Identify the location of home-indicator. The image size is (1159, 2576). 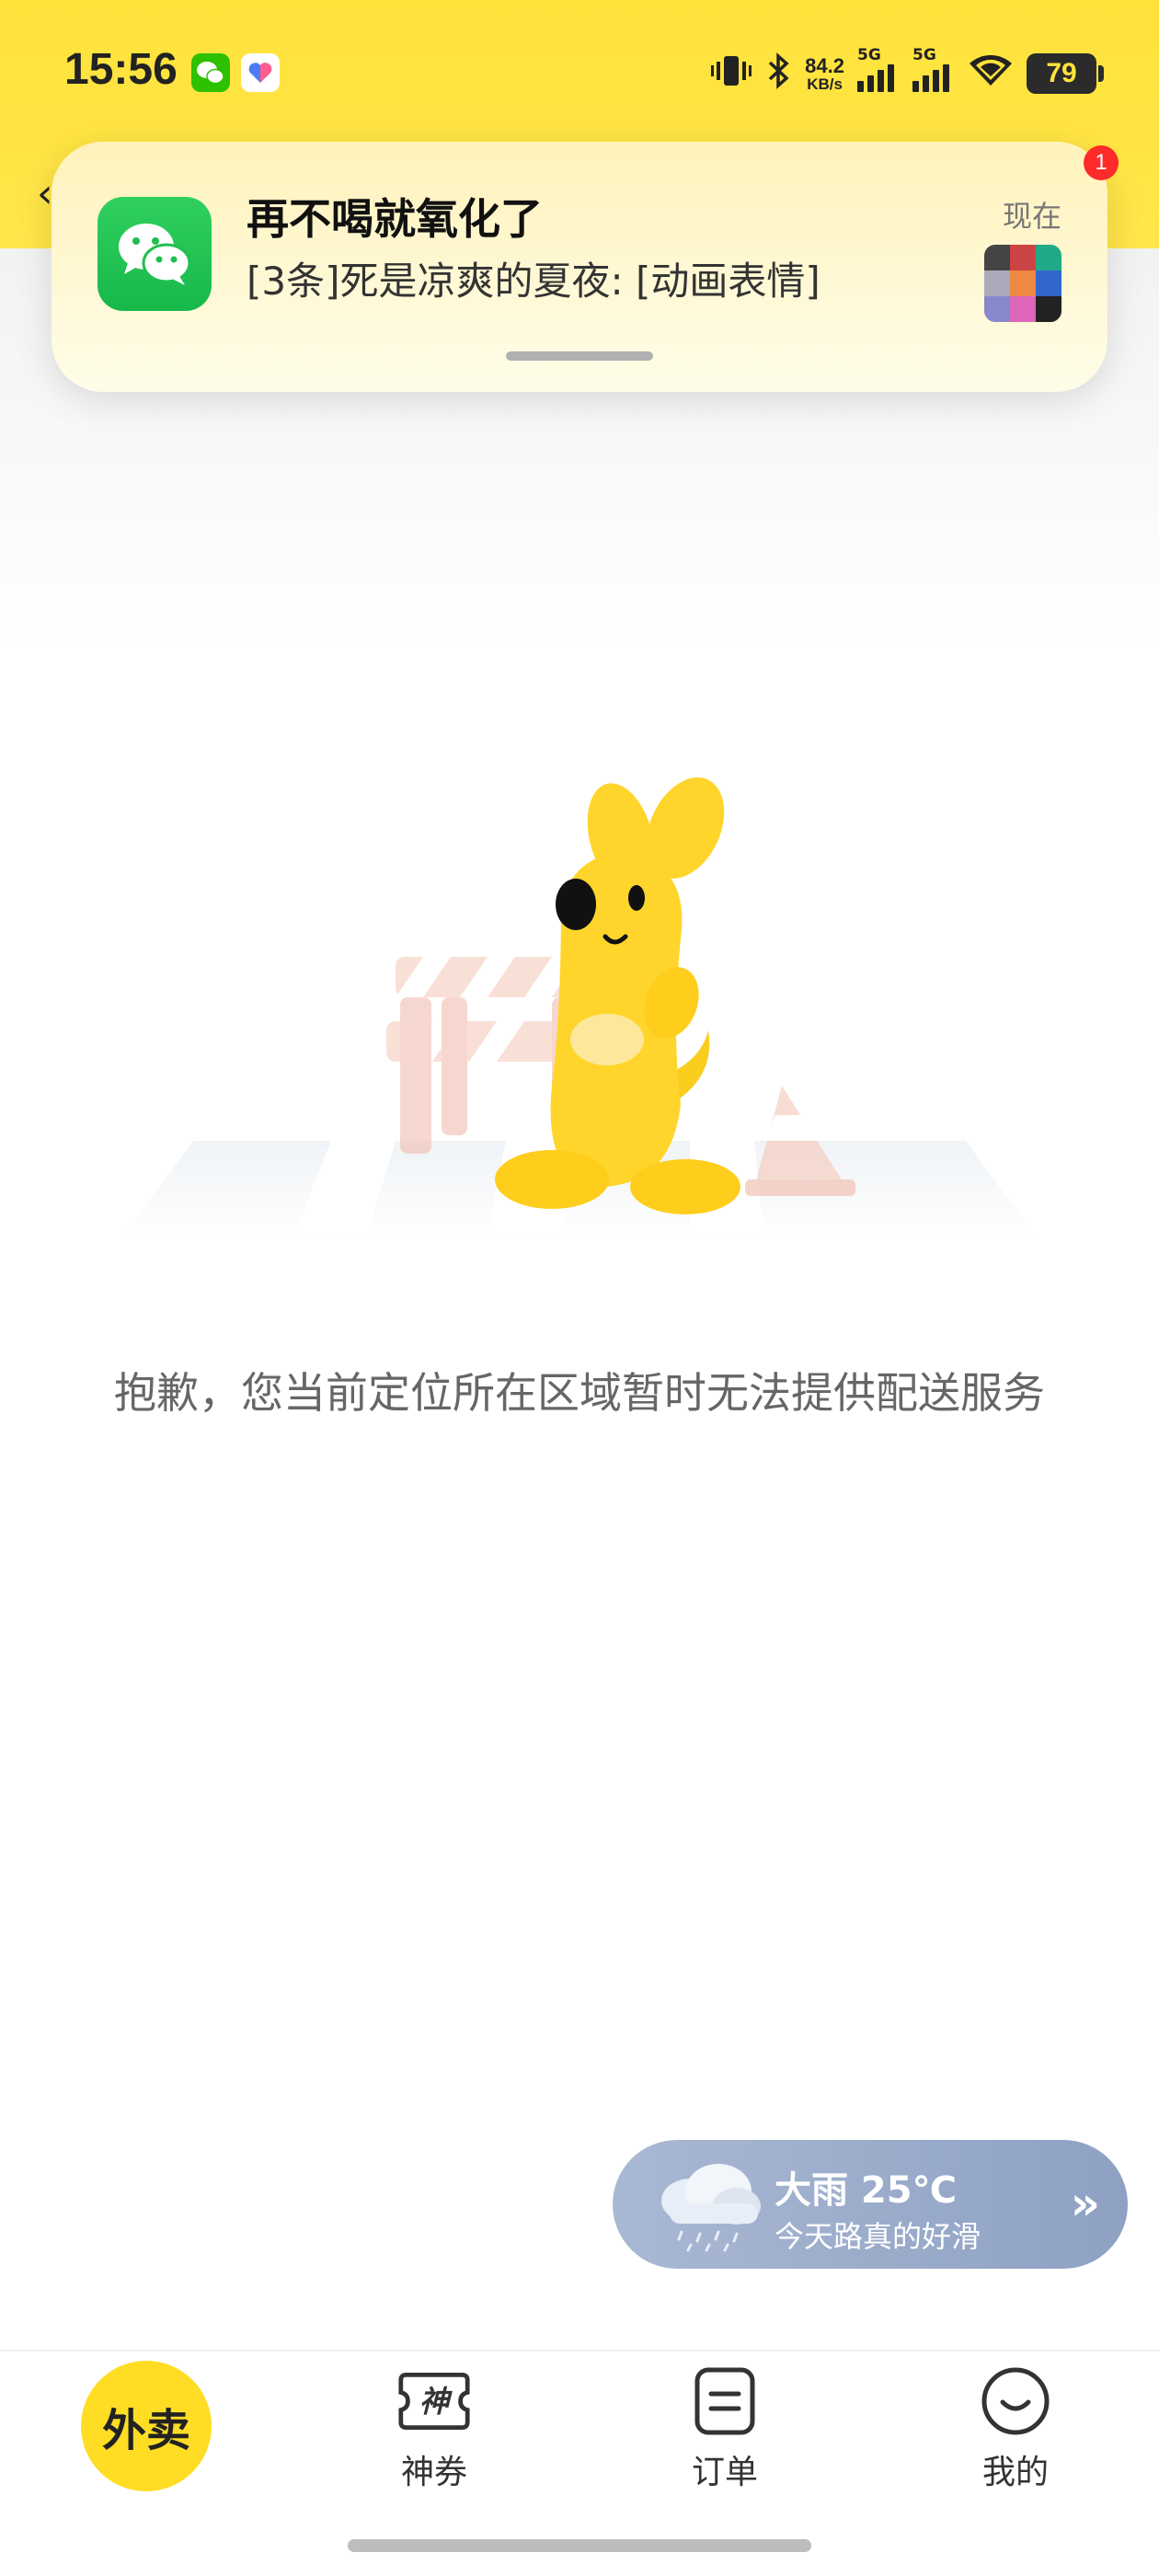
(579, 2545).